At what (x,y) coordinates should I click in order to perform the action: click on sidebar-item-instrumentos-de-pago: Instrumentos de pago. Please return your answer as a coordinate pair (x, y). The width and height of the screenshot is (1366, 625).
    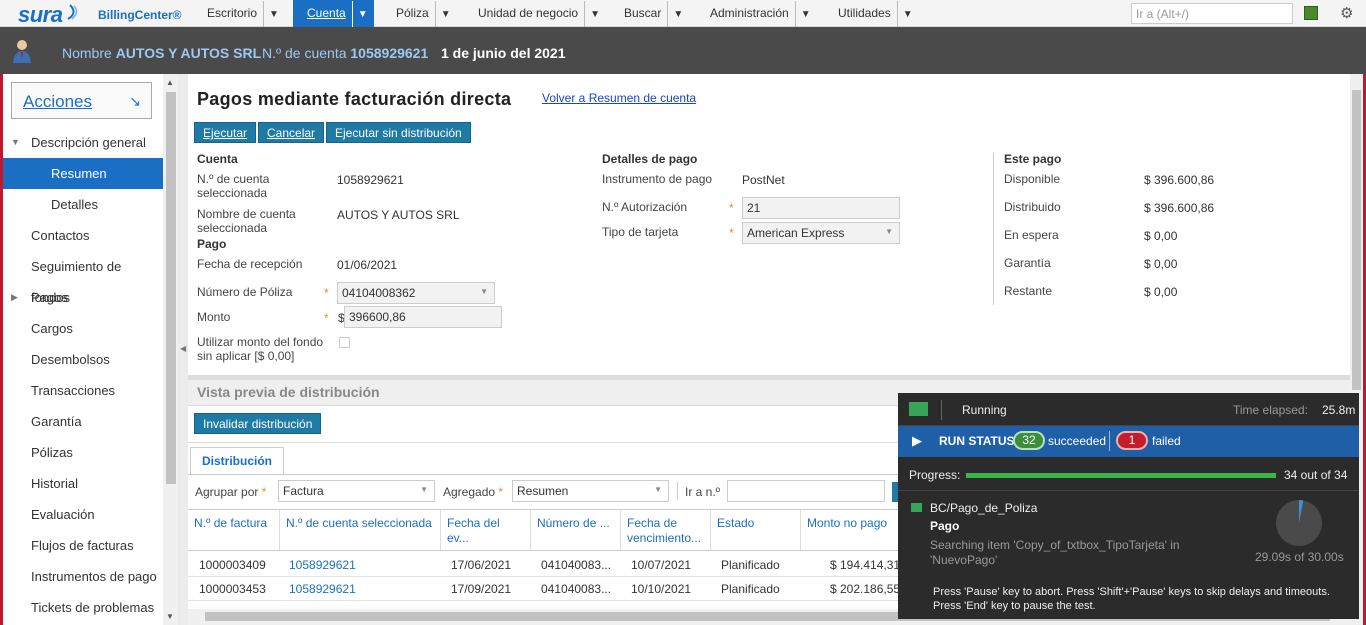
    Looking at the image, I should click on (83, 576).